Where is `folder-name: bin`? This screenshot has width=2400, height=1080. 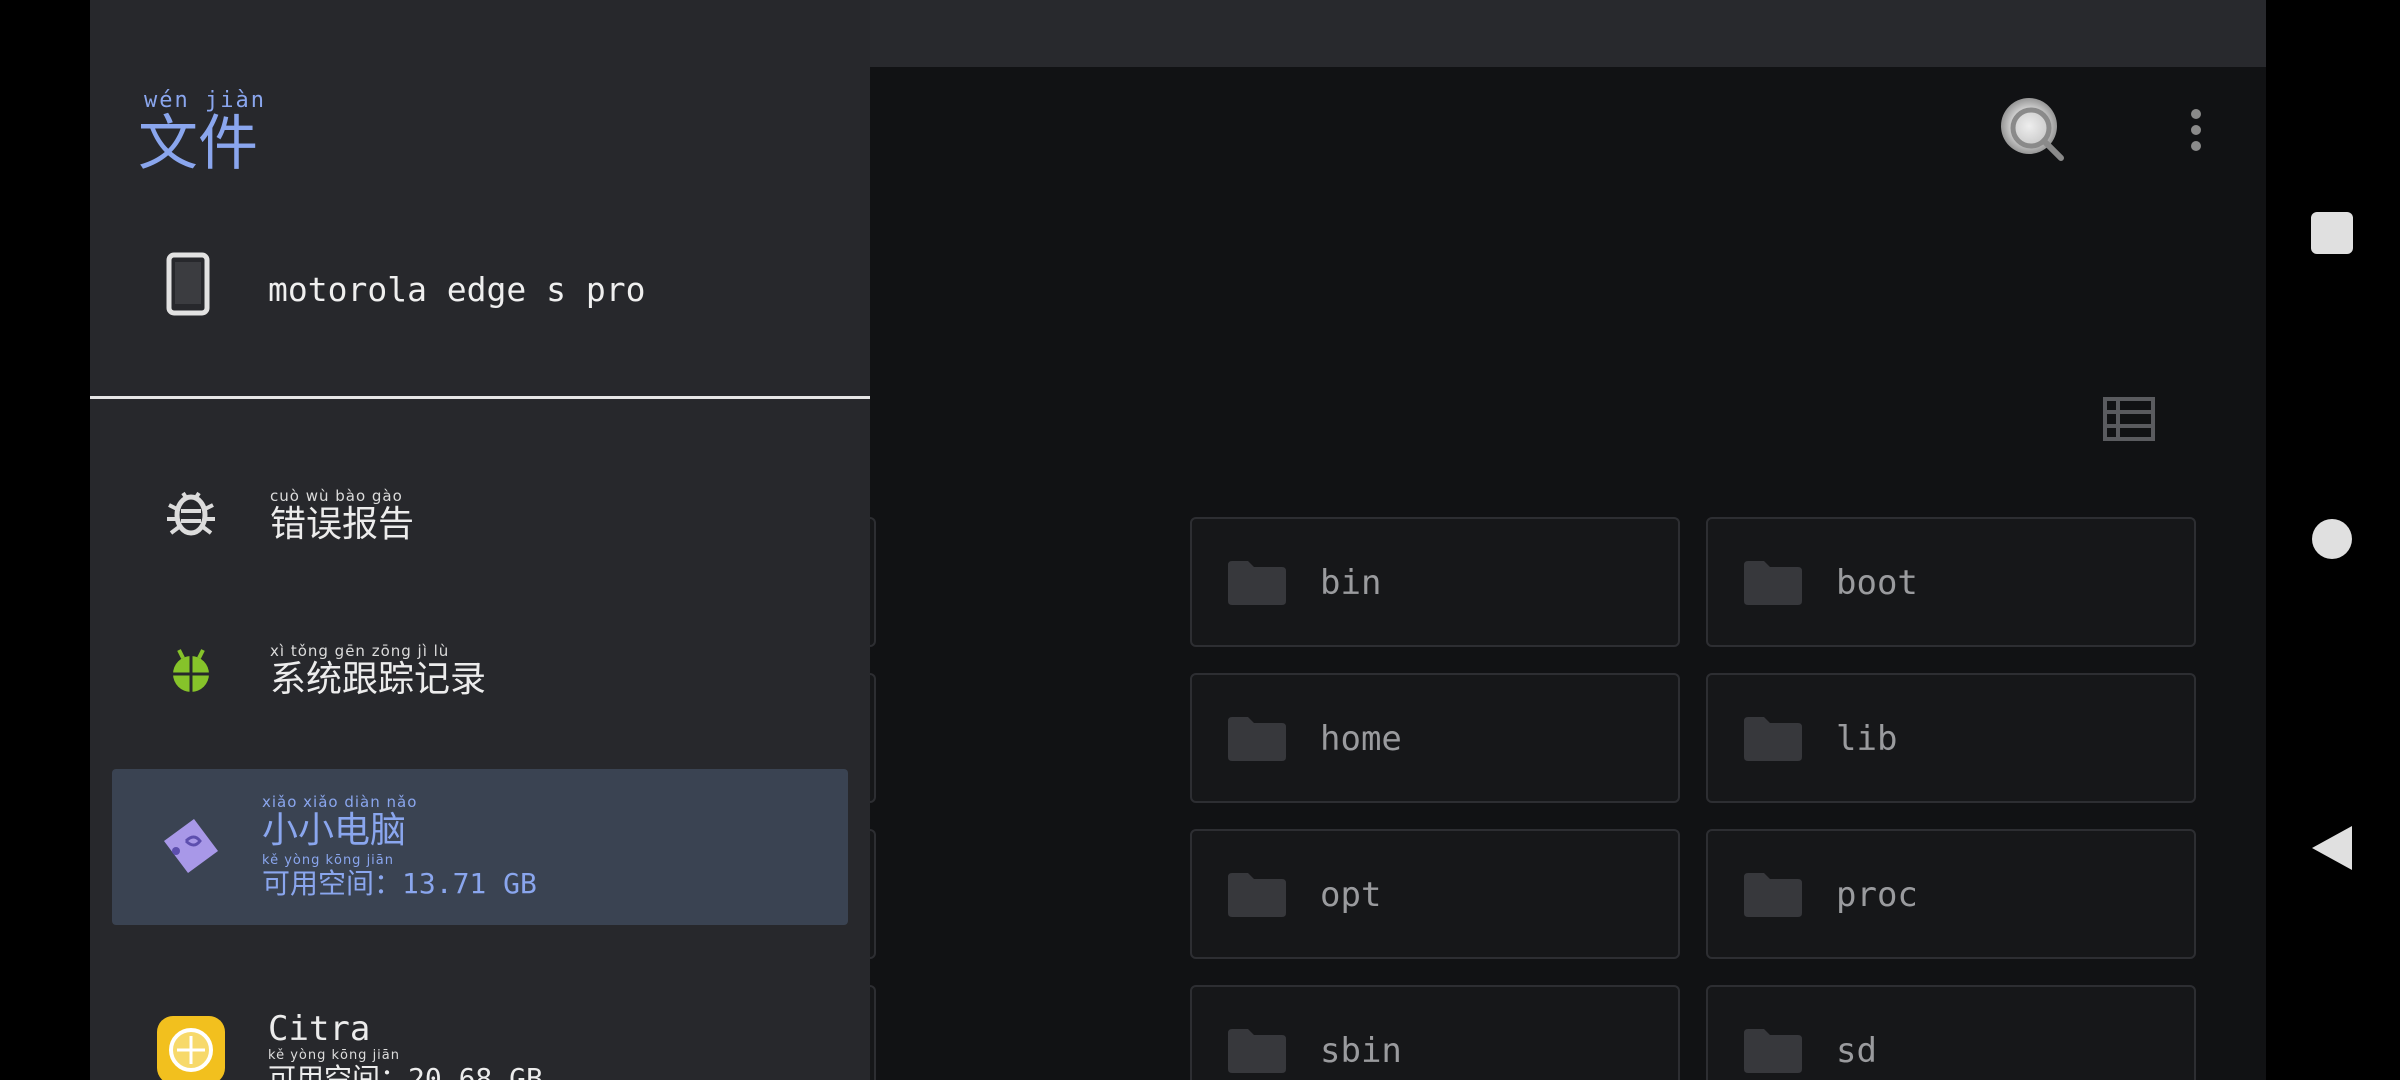
folder-name: bin is located at coordinates (1351, 583).